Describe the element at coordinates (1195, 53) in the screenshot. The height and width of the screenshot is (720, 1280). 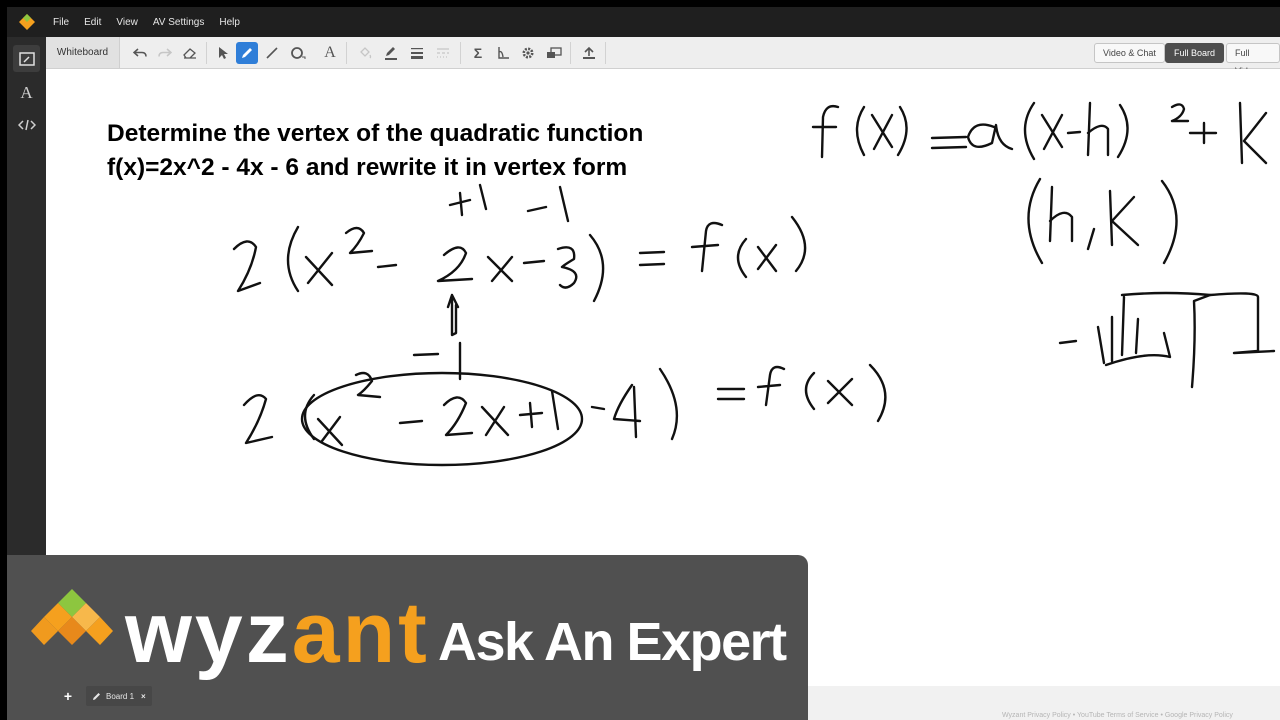
I see `full-board-button: Full Board` at that location.